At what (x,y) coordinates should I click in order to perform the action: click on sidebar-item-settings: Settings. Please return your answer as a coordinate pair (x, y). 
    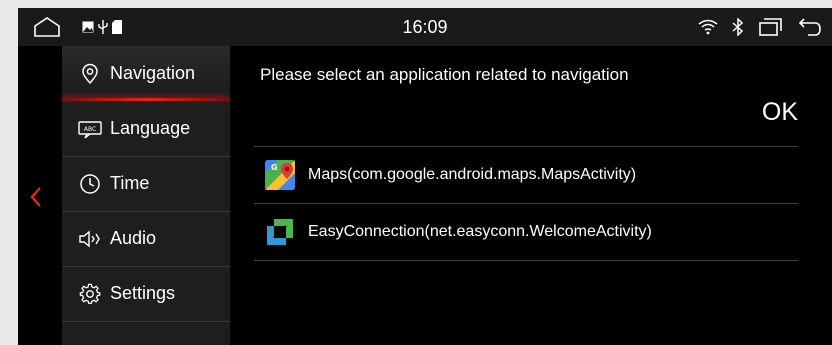
    Looking at the image, I should click on (146, 293).